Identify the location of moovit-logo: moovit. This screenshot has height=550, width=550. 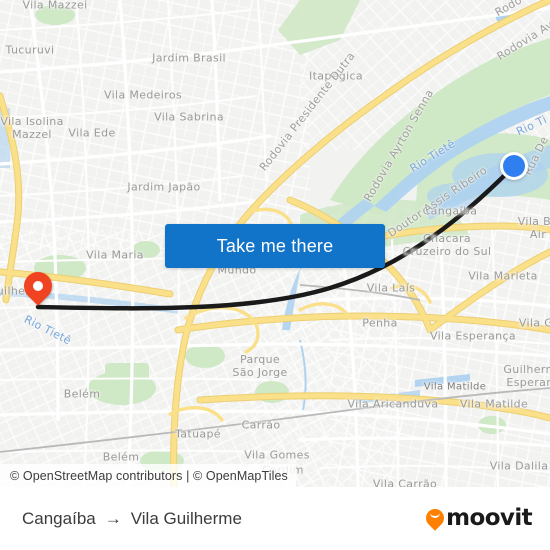
(477, 518).